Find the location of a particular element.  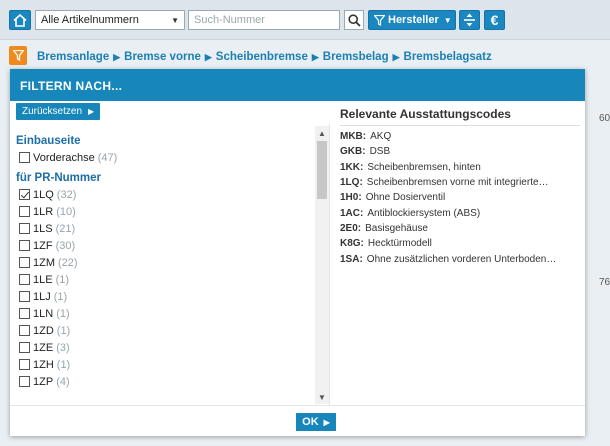

option-label: 1ZH is located at coordinates (43, 364).